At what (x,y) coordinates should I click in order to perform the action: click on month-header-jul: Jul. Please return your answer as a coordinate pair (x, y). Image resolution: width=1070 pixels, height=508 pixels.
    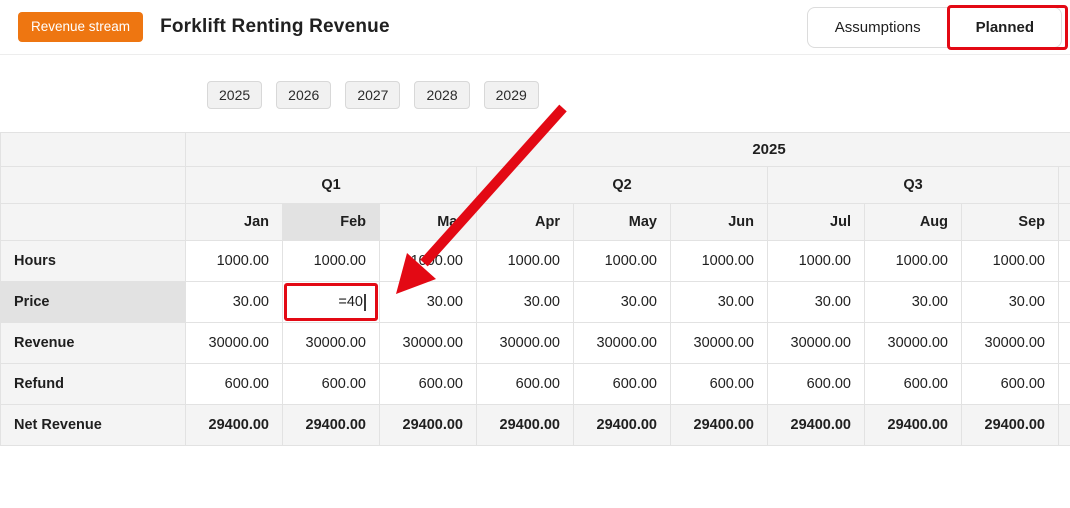
    Looking at the image, I should click on (816, 222).